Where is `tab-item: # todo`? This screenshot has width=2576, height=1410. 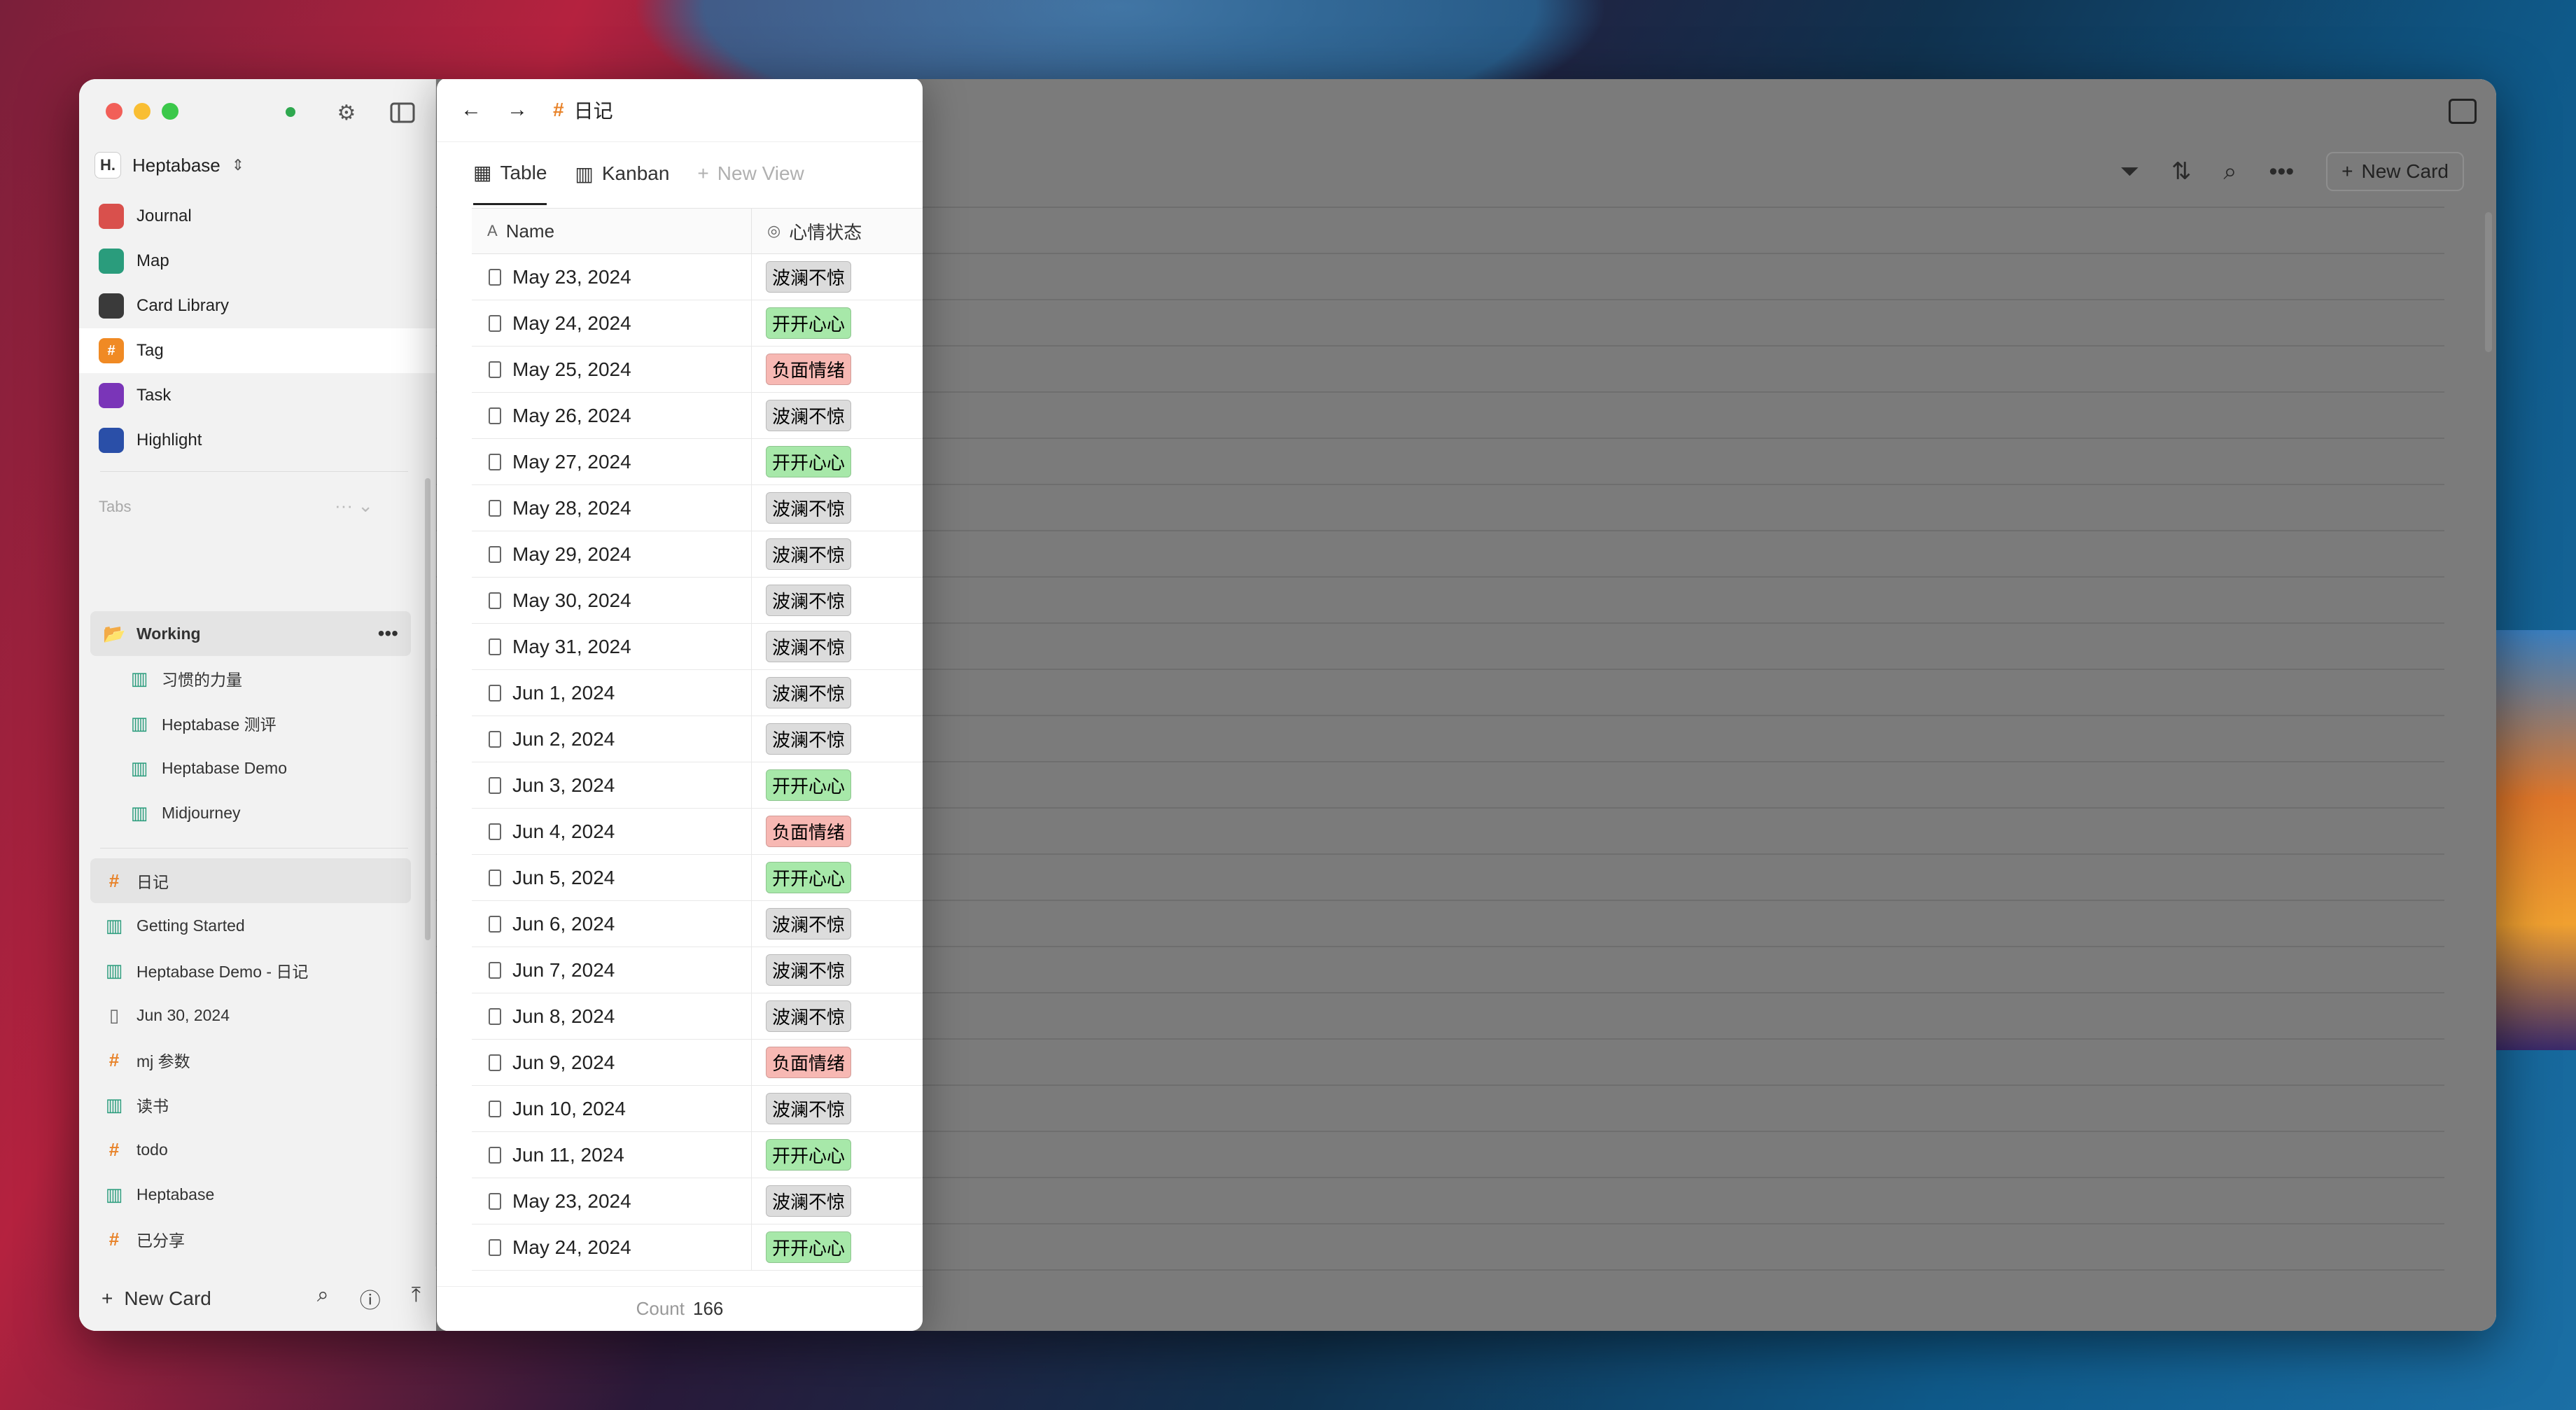
tab-item: # todo is located at coordinates (250, 1149).